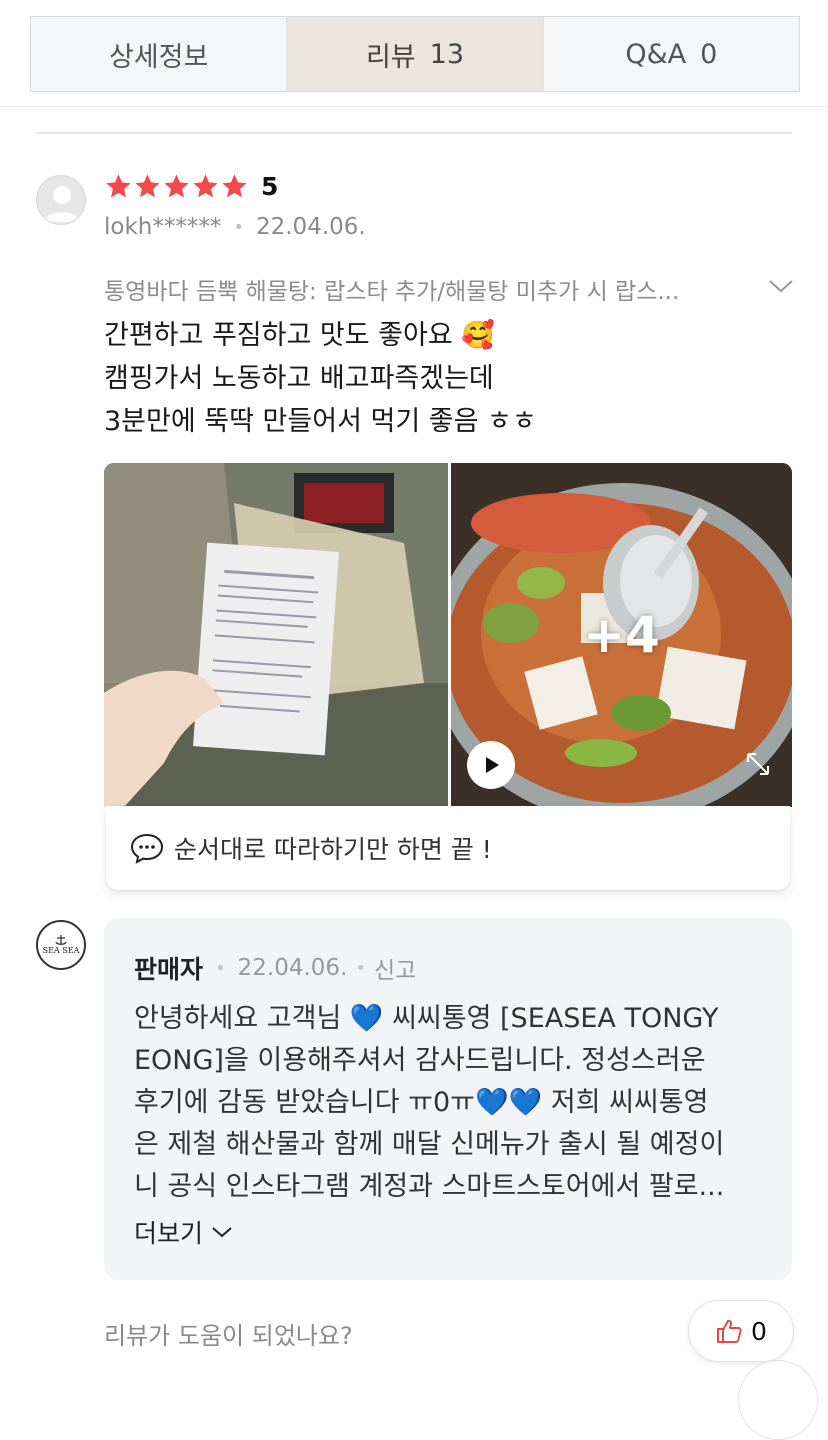  What do you see at coordinates (395, 968) in the screenshot?
I see `report-link: 신고` at bounding box center [395, 968].